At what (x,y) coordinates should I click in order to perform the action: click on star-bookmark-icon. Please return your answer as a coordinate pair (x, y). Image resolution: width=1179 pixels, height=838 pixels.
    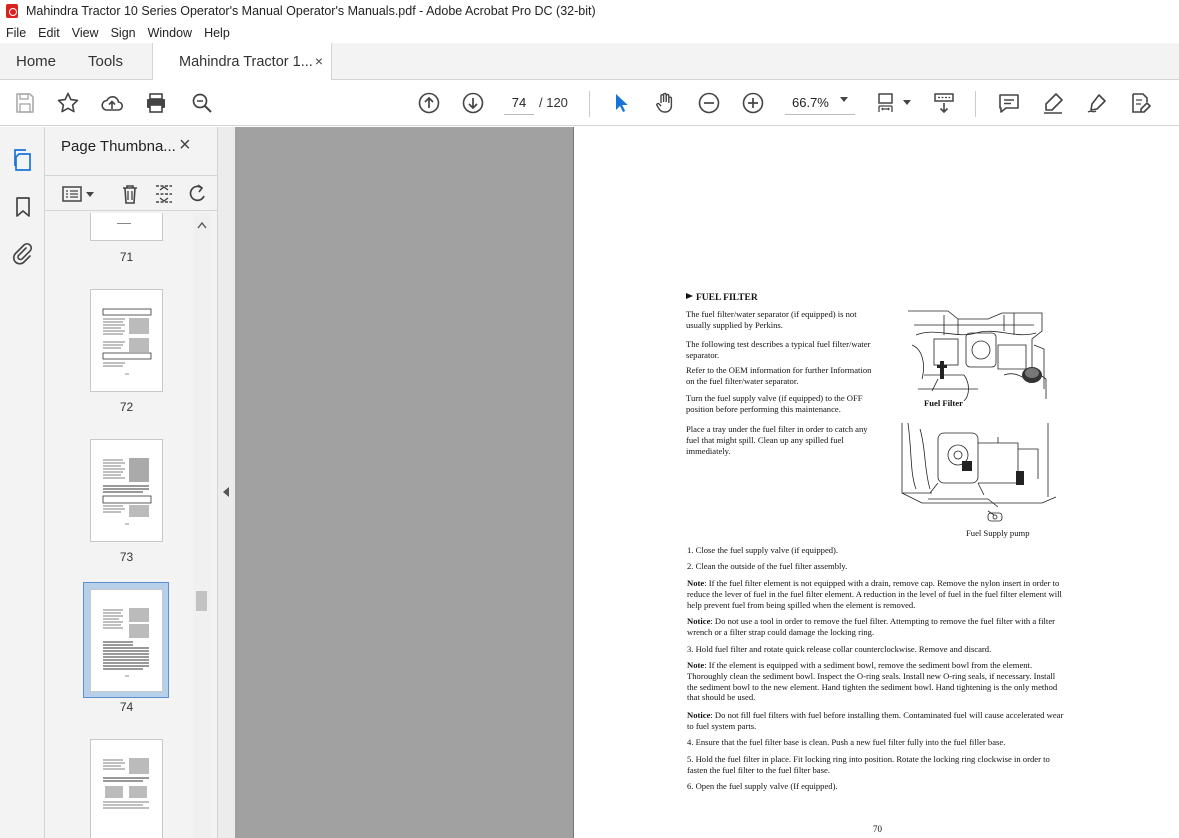
    Looking at the image, I should click on (68, 103).